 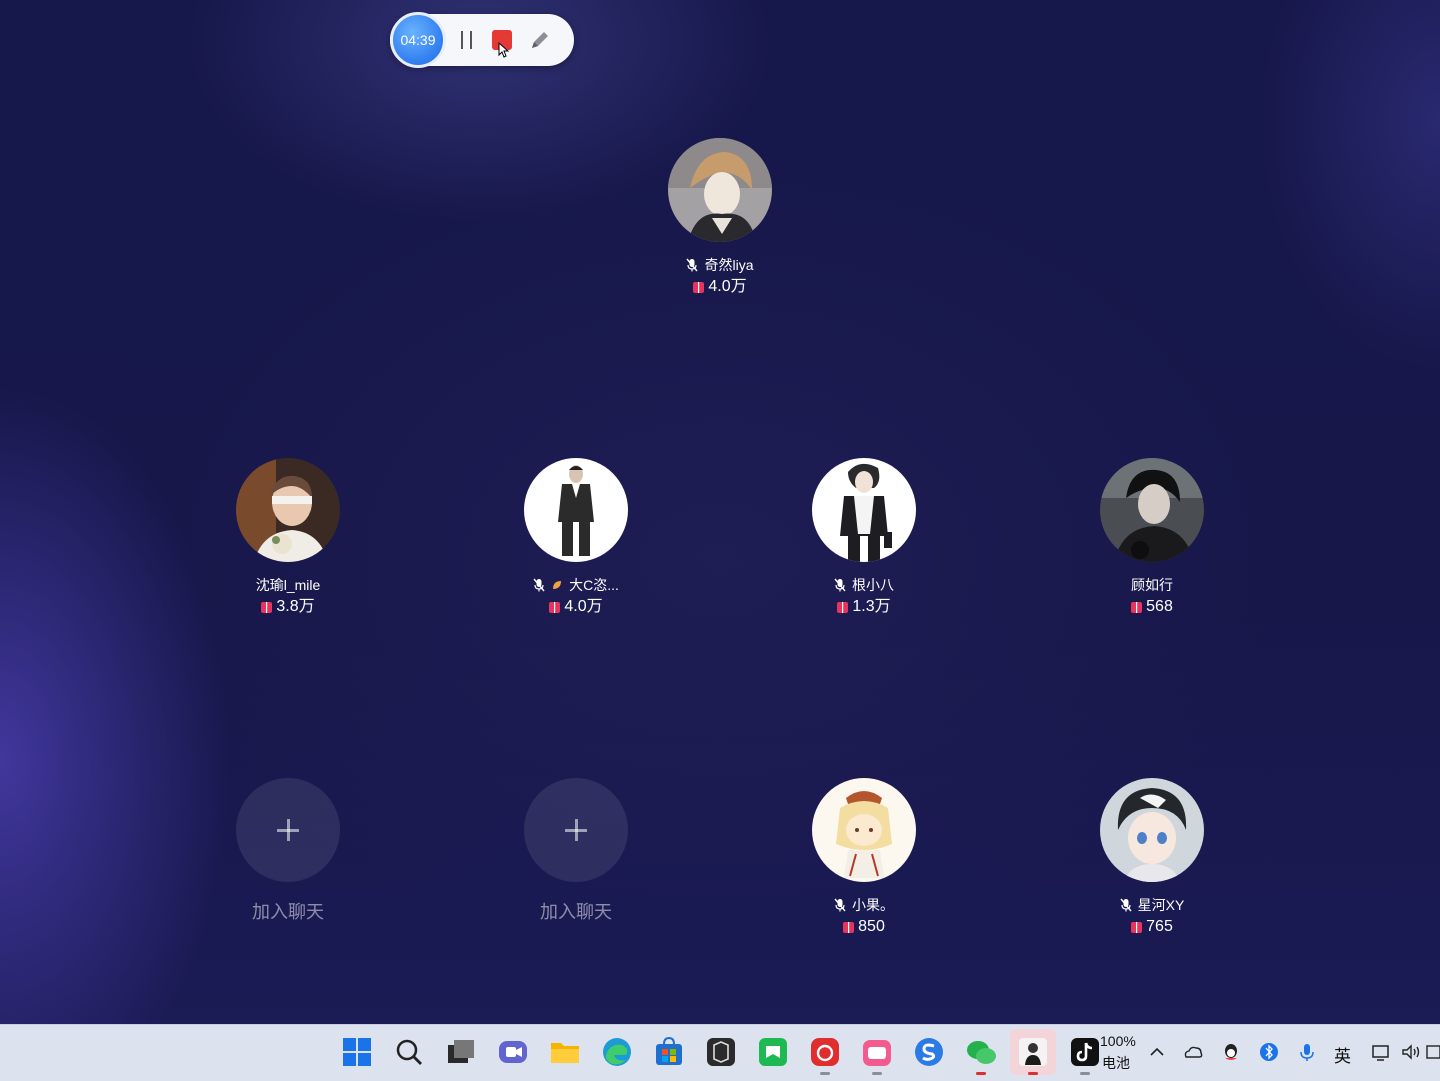 I want to click on qq-icon, so click(x=1231, y=1052).